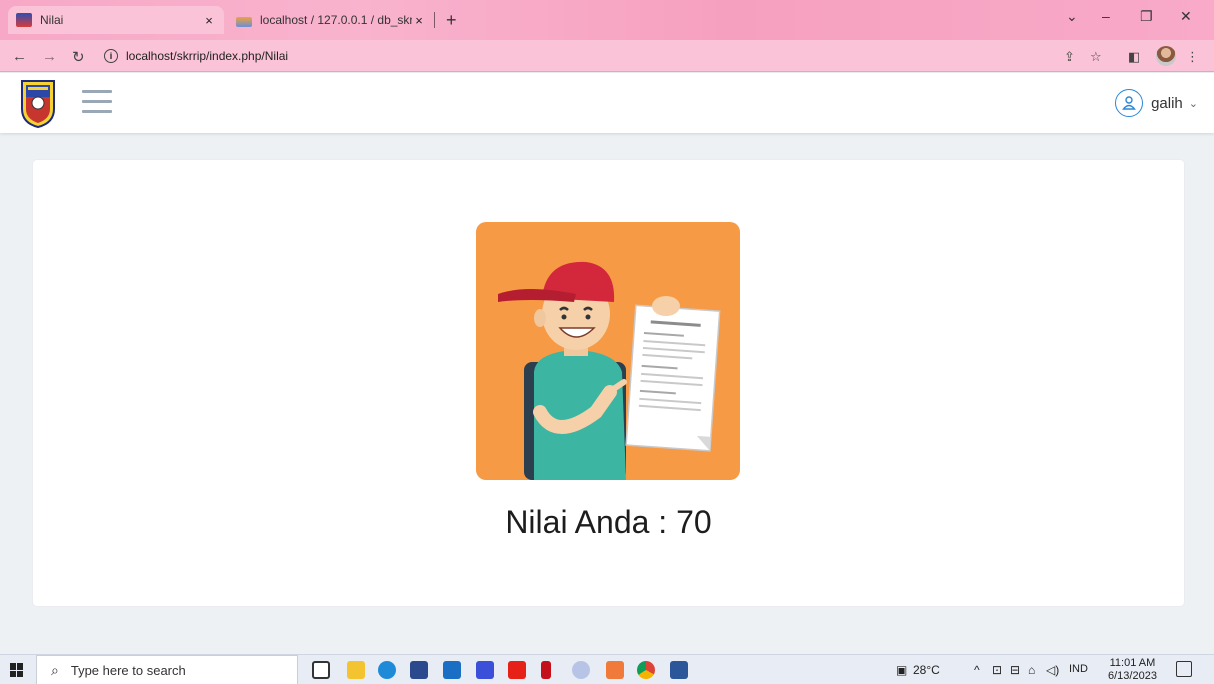 The image size is (1214, 684). What do you see at coordinates (607, 103) in the screenshot?
I see `app-header: galih ⌄` at bounding box center [607, 103].